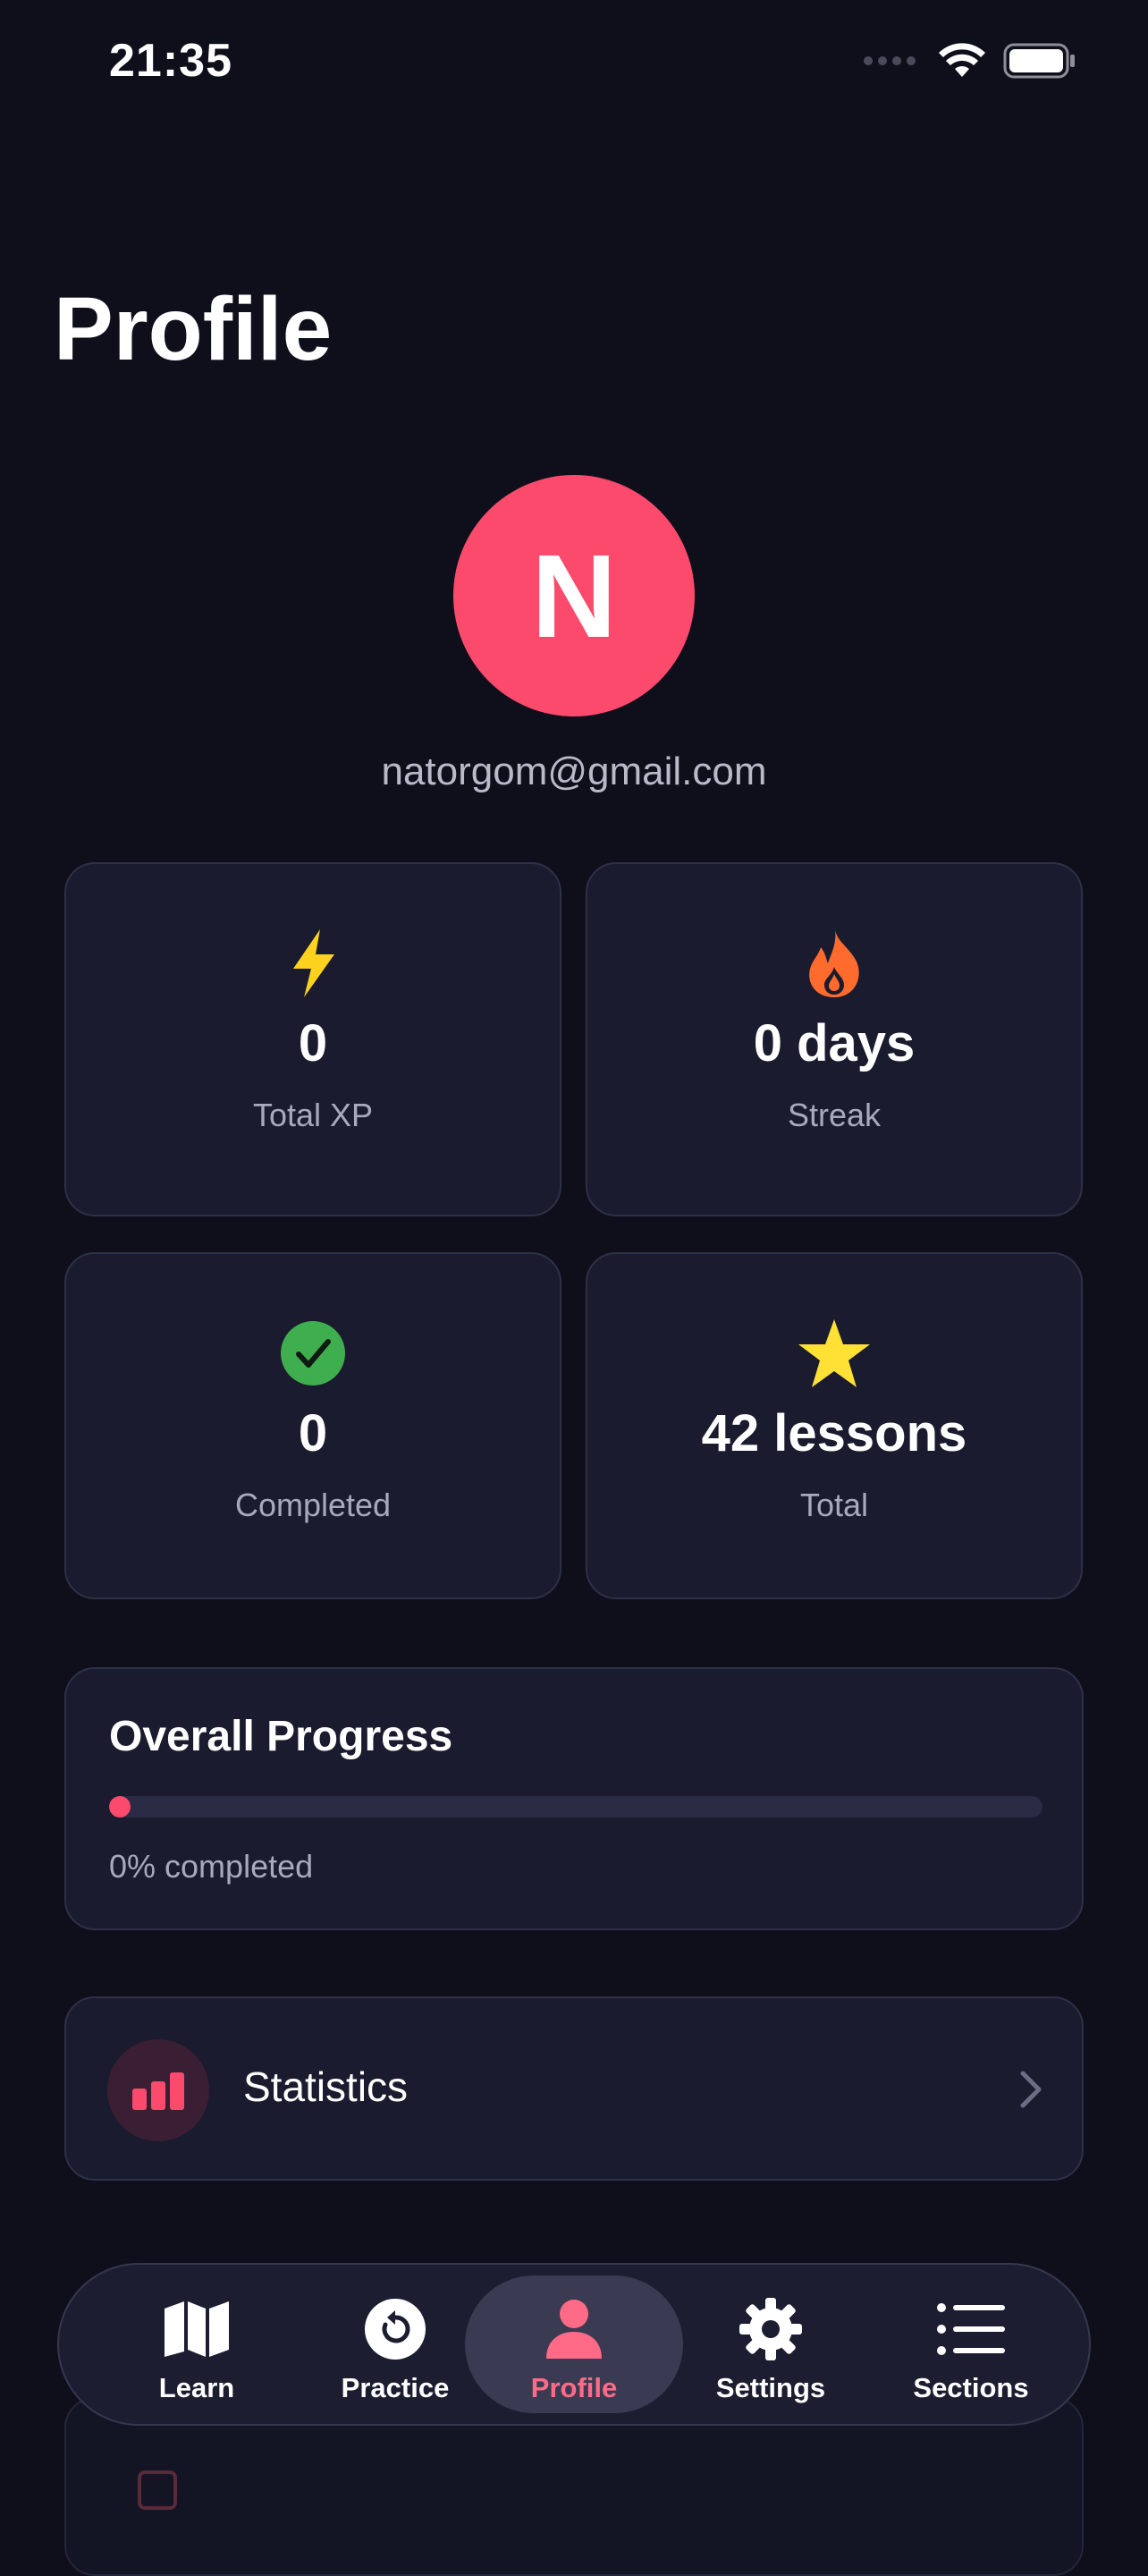  I want to click on stat-value: 0 days, so click(834, 1043).